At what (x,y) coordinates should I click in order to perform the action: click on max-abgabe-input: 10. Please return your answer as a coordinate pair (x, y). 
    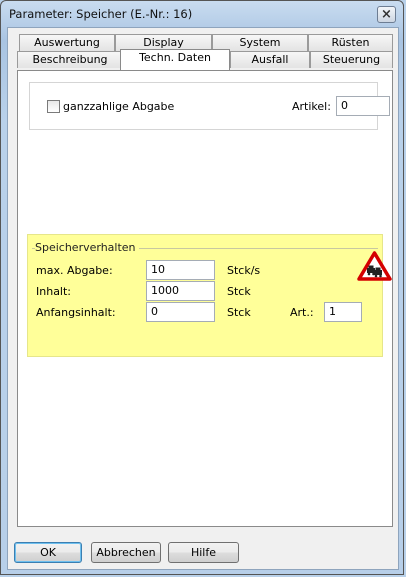
    Looking at the image, I should click on (180, 270).